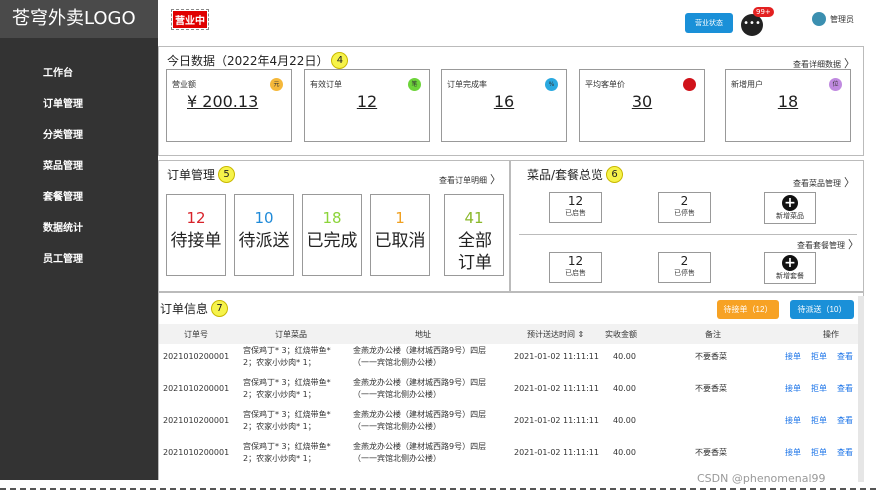 Image resolution: width=876 pixels, height=495 pixels. Describe the element at coordinates (565, 175) in the screenshot. I see `dish-overview-title: 菜品/套餐总览` at that location.